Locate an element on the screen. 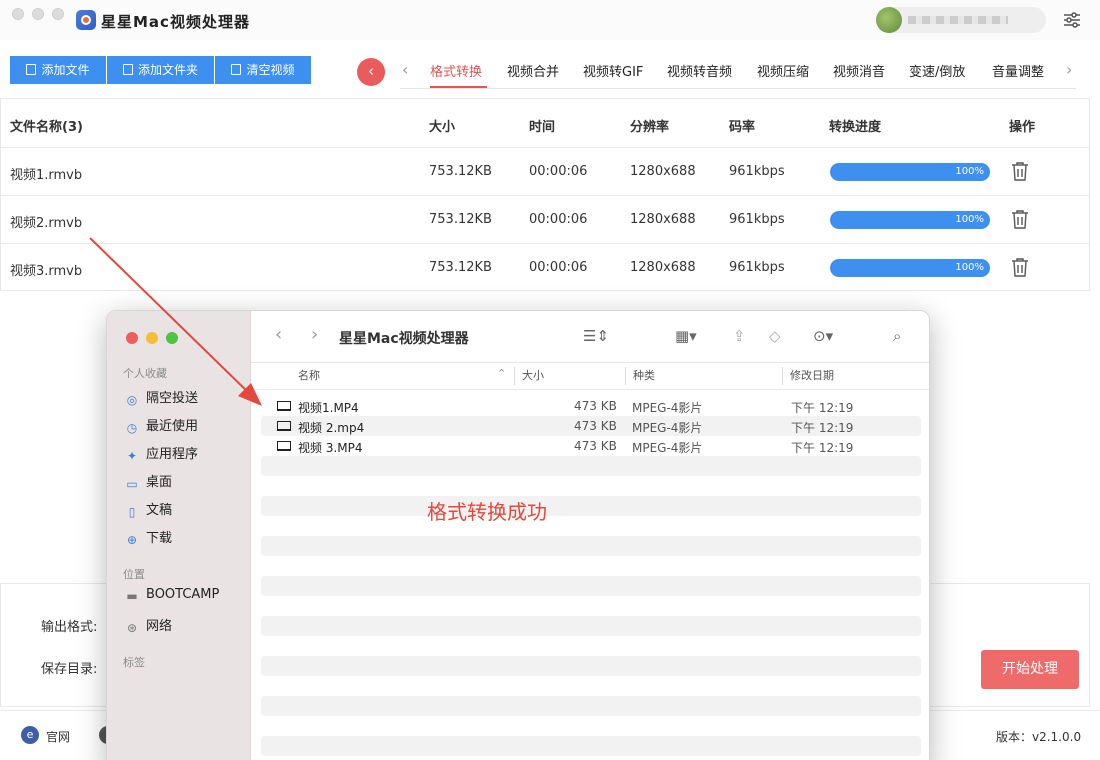  annotation-arrow-icon is located at coordinates (175, 321).